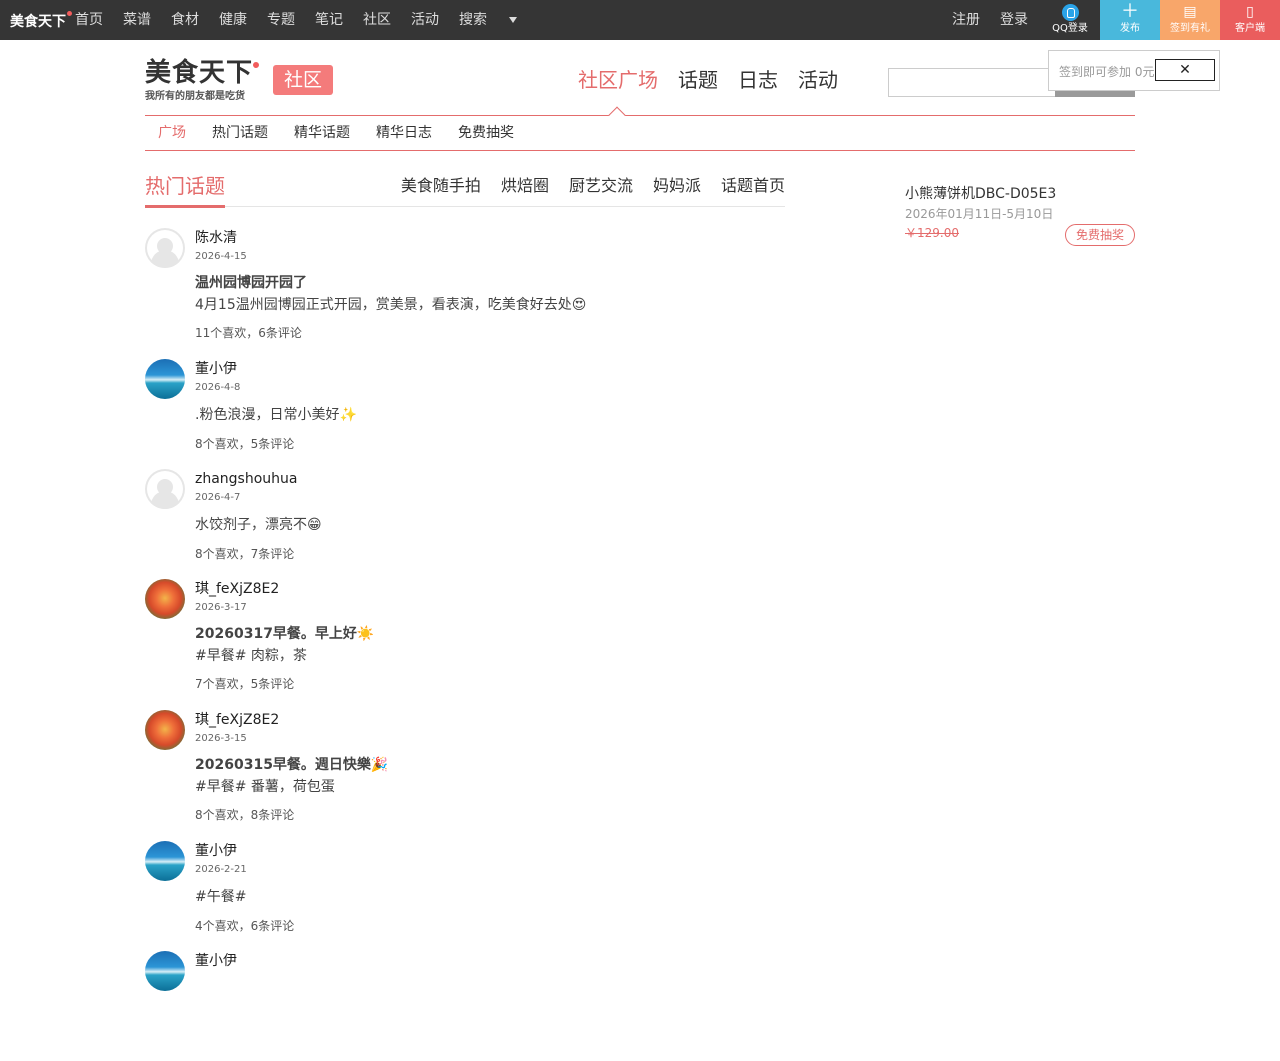  Describe the element at coordinates (390, 305) in the screenshot. I see `post-body: 4月15温州园博园正式开园，赏美景，看表演，吃美食好去处😍` at that location.